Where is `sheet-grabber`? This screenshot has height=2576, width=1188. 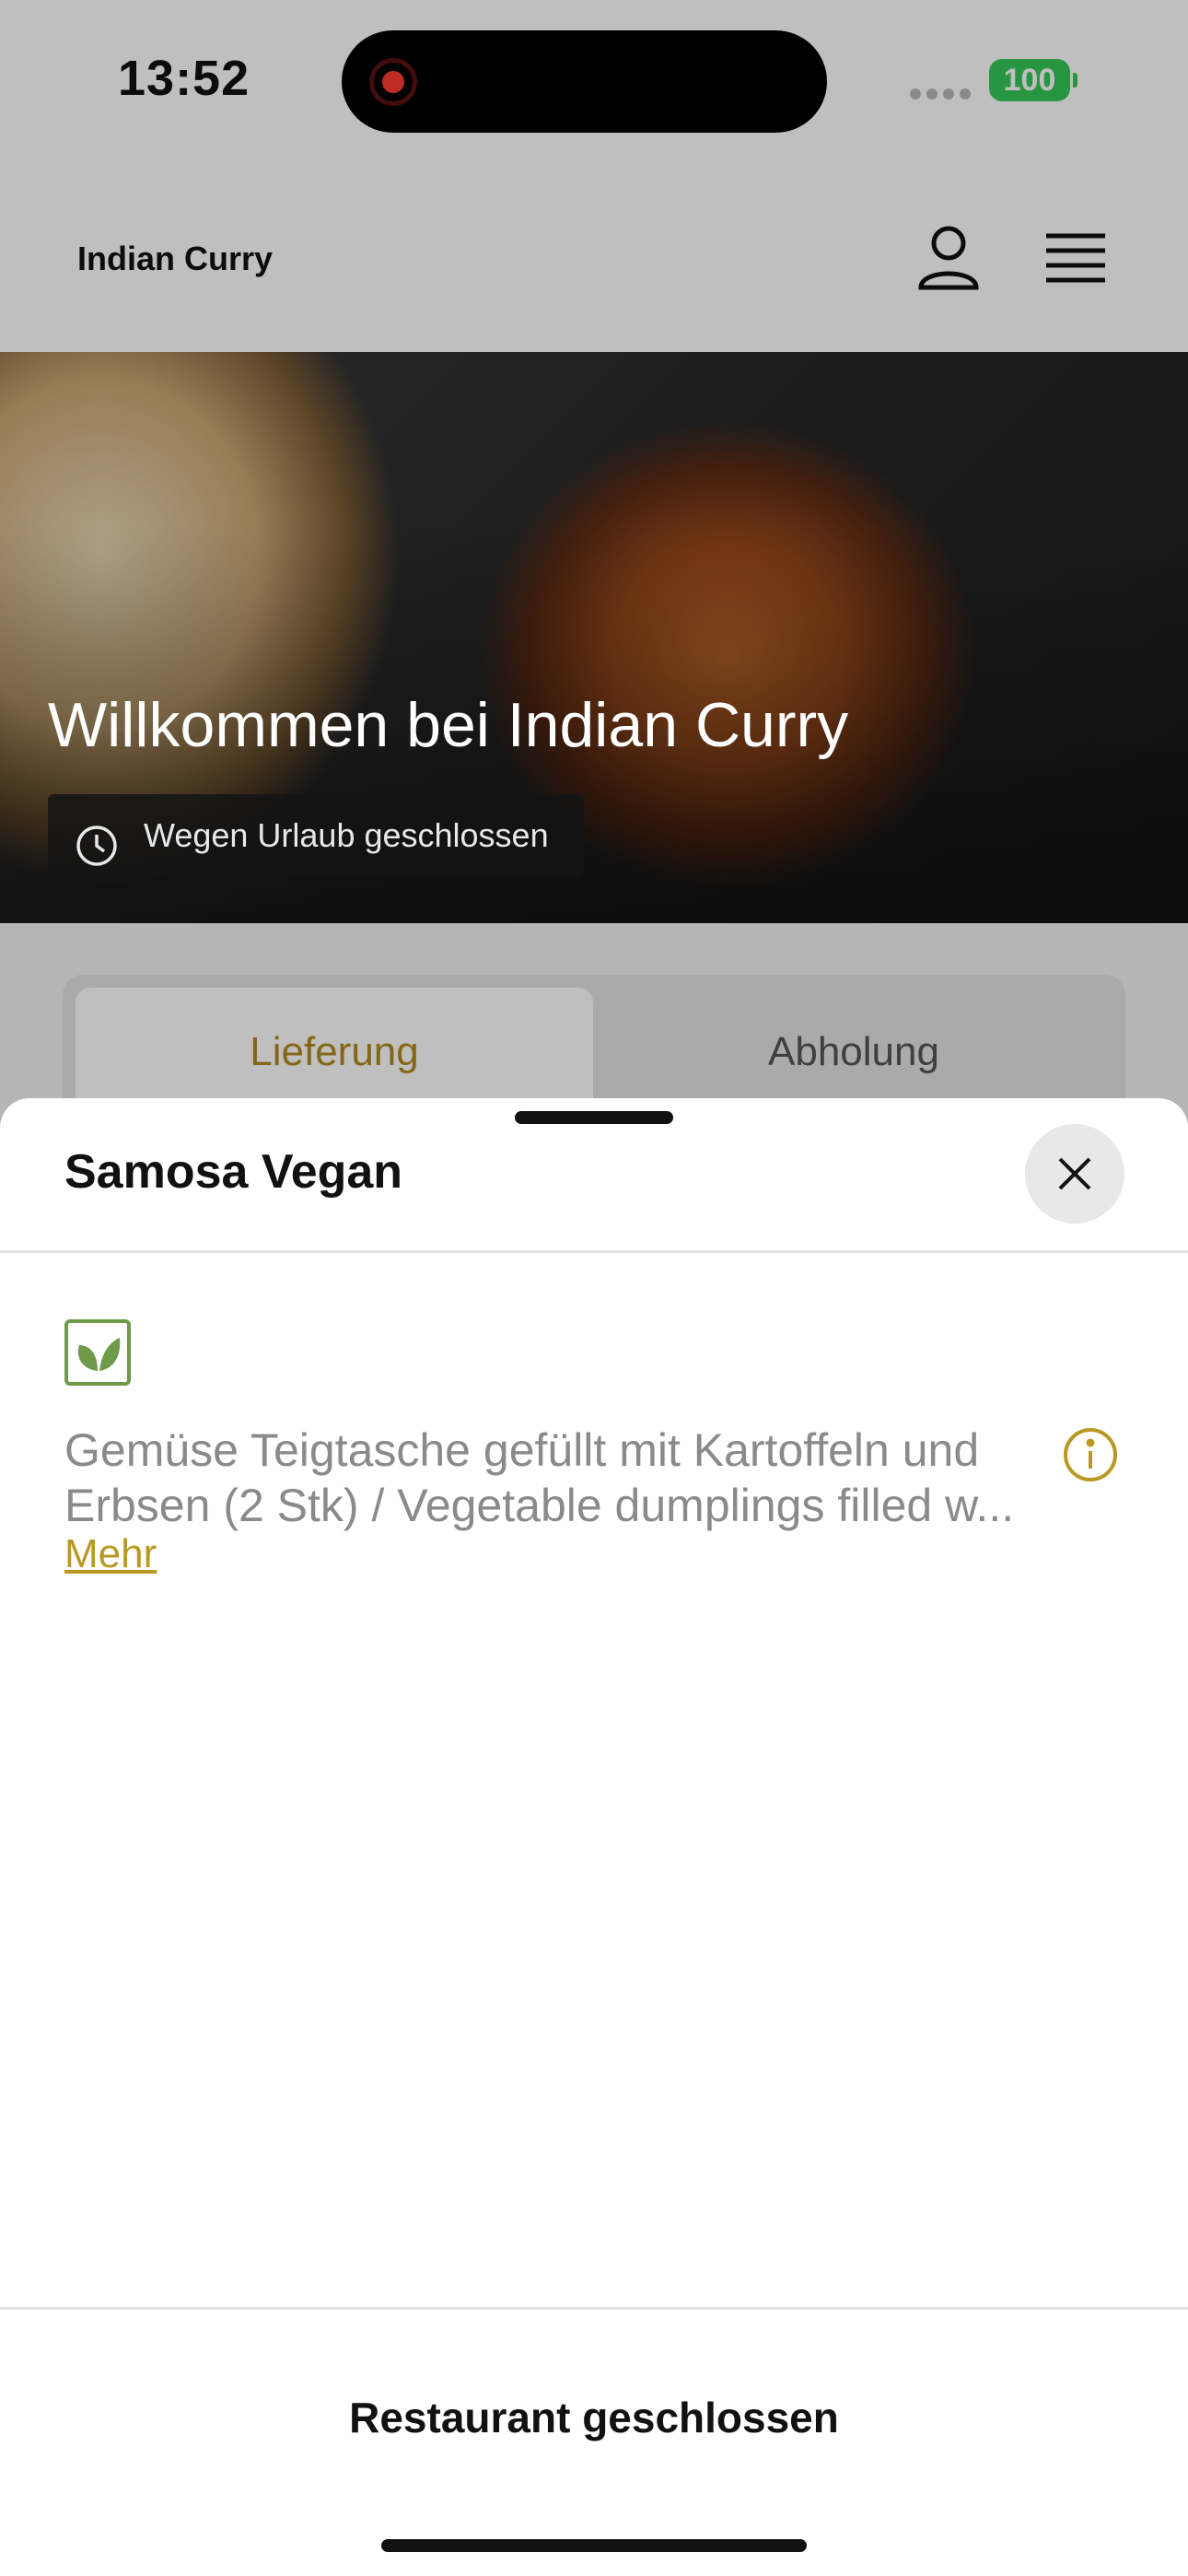
sheet-grabber is located at coordinates (594, 1117).